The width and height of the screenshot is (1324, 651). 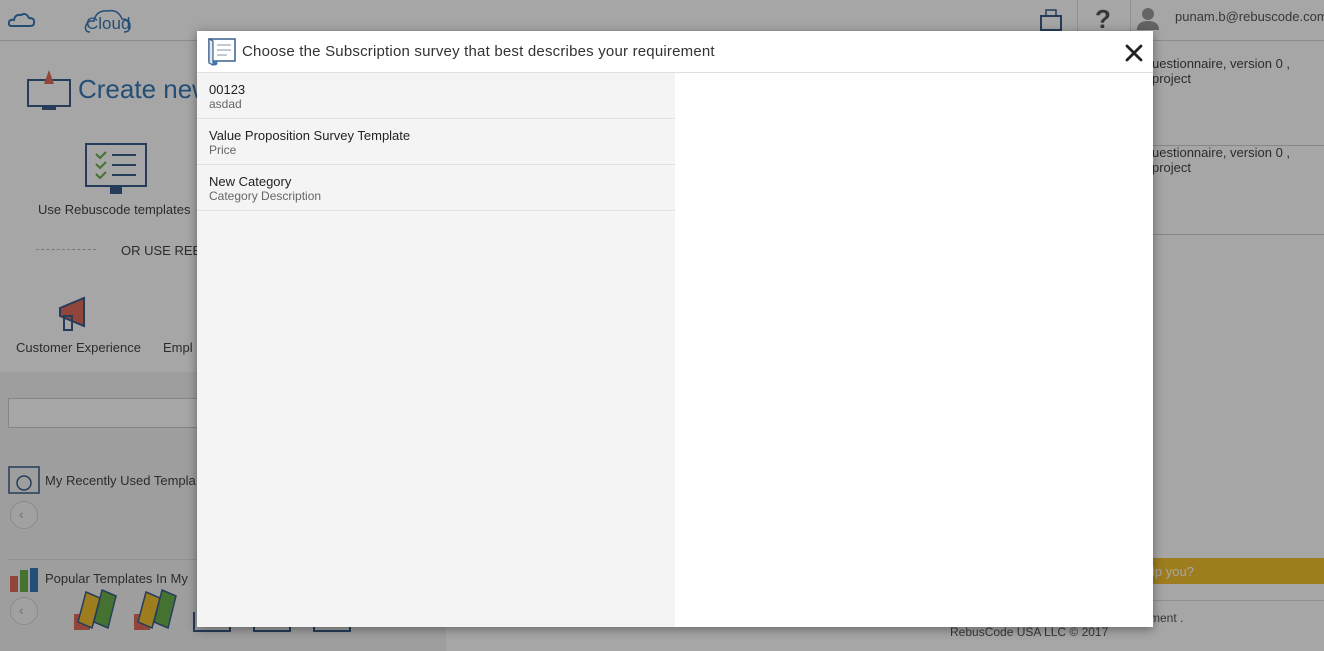 What do you see at coordinates (436, 188) in the screenshot?
I see `survey-list-item: New Category Category Description` at bounding box center [436, 188].